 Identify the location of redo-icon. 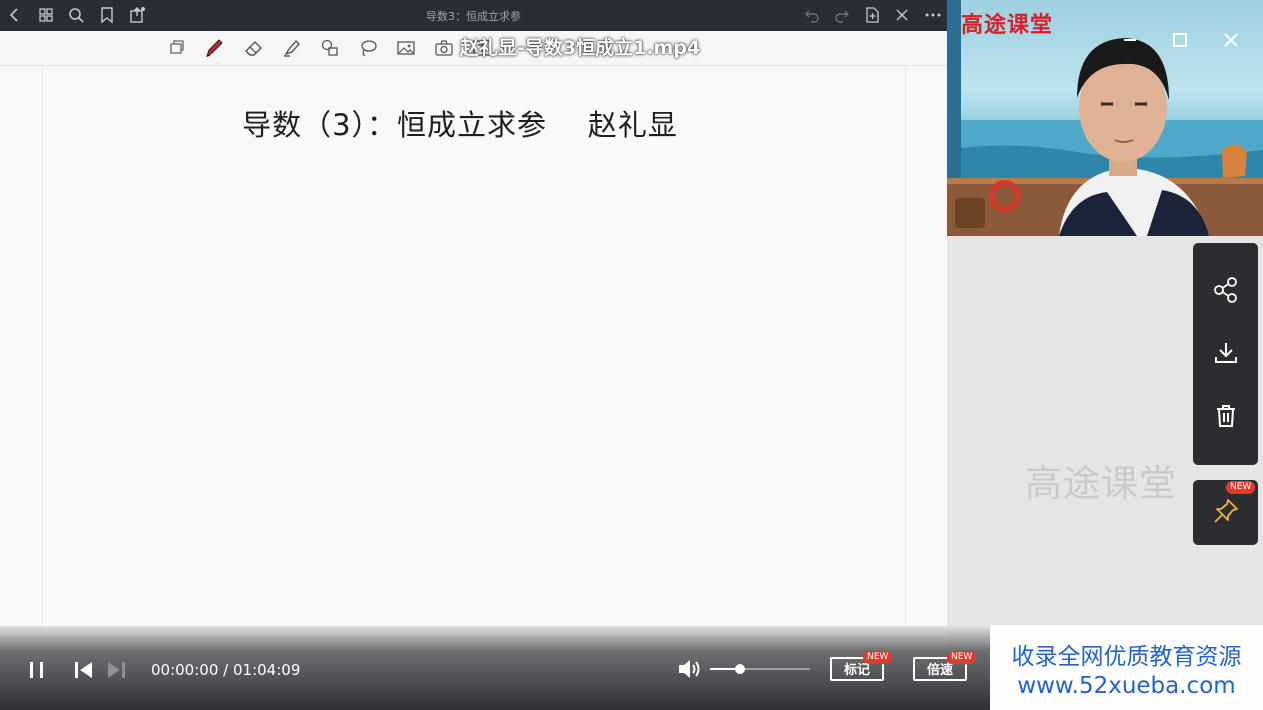
(842, 15).